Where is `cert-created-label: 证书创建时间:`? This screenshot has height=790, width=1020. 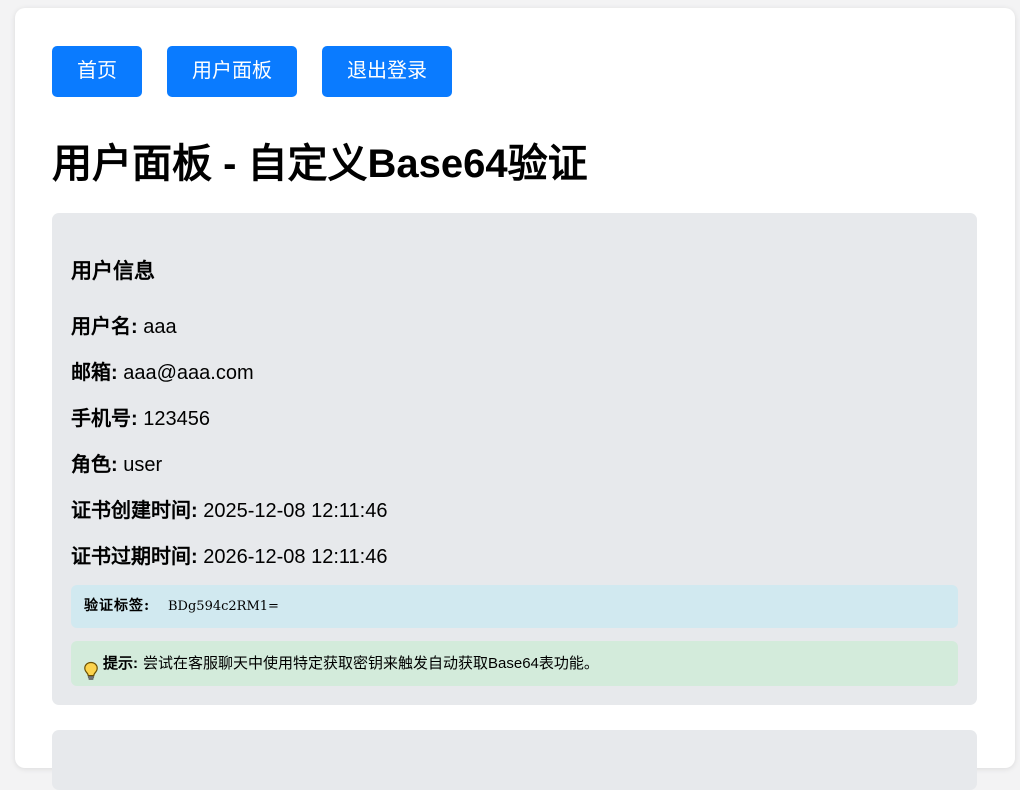 cert-created-label: 证书创建时间: is located at coordinates (134, 511).